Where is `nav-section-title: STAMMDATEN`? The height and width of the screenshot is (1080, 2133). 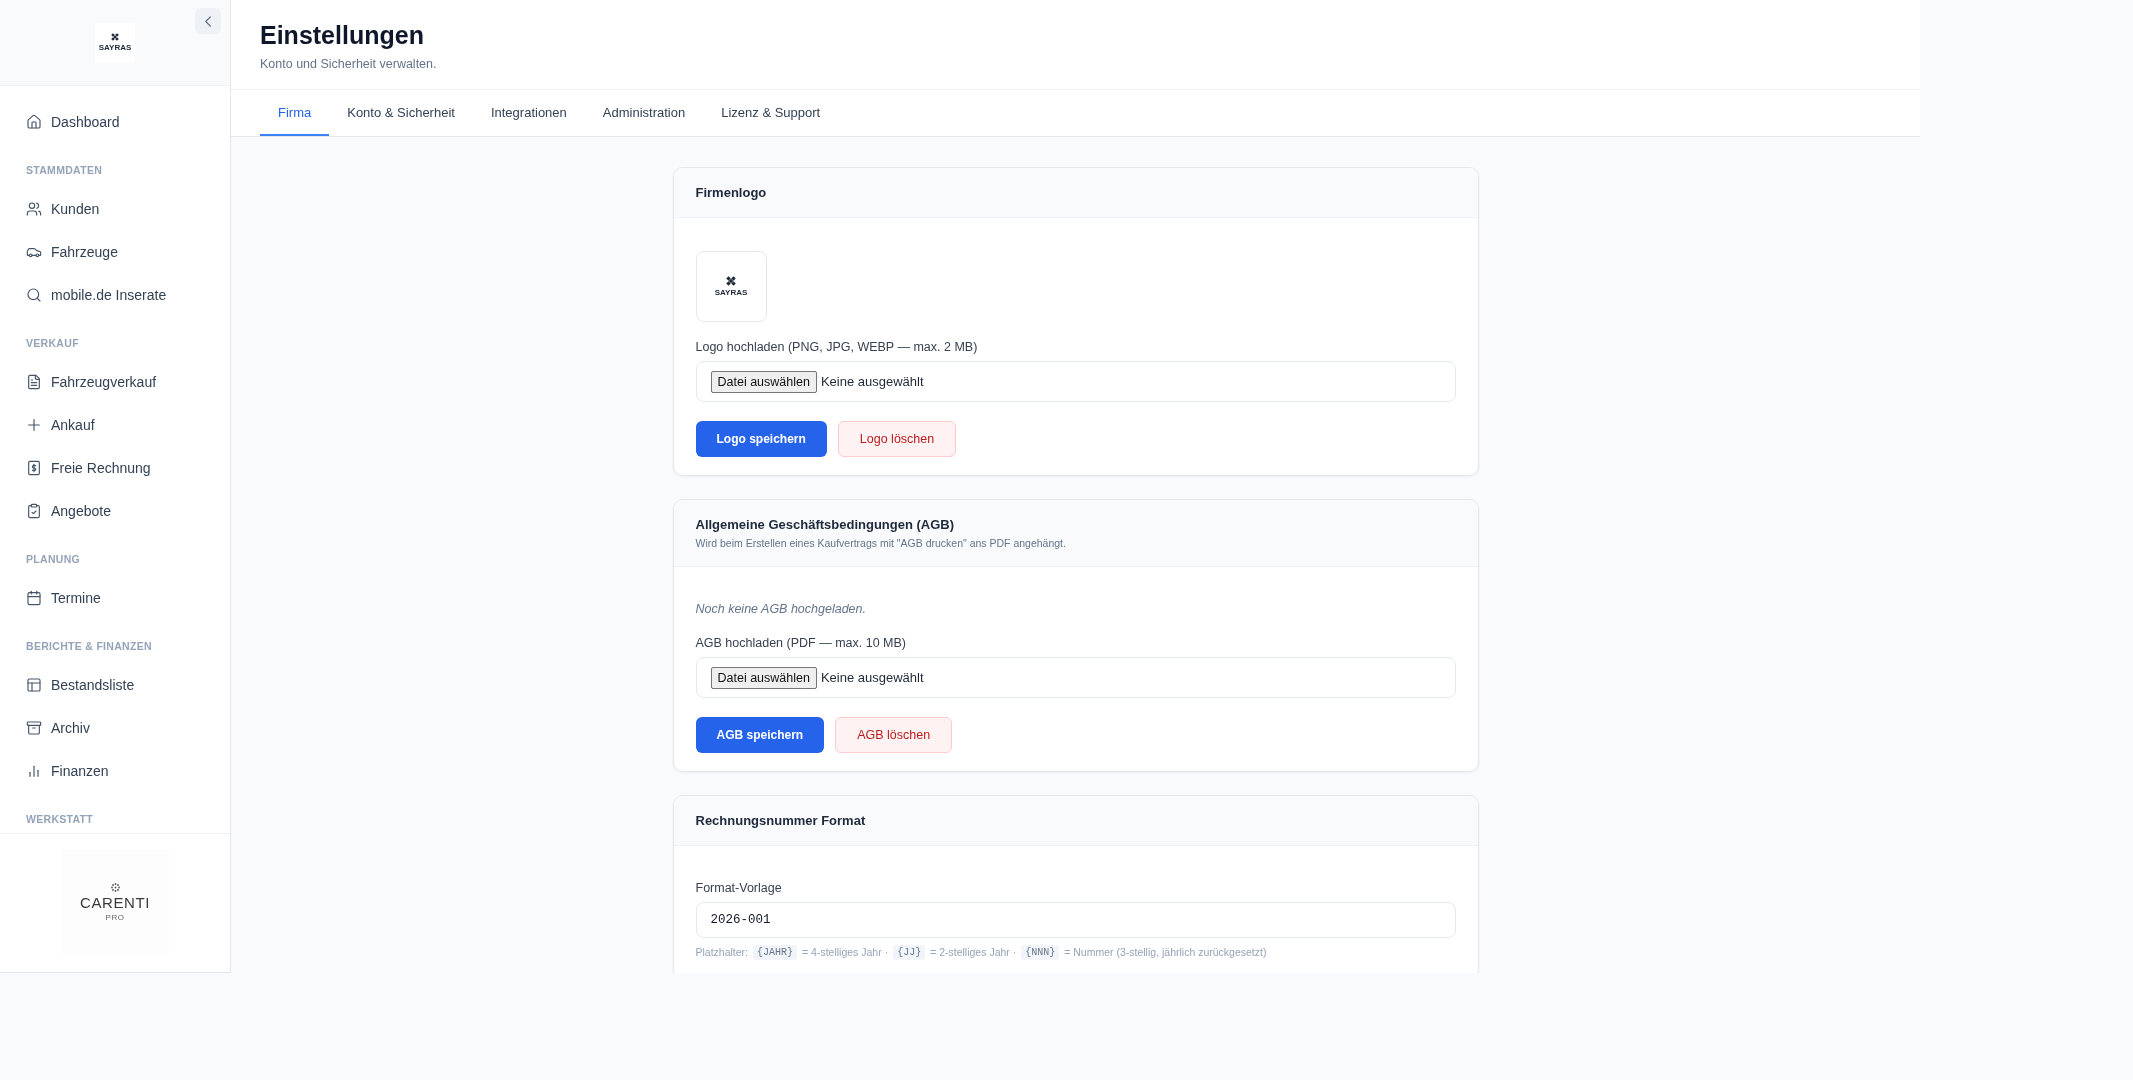
nav-section-title: STAMMDATEN is located at coordinates (64, 170).